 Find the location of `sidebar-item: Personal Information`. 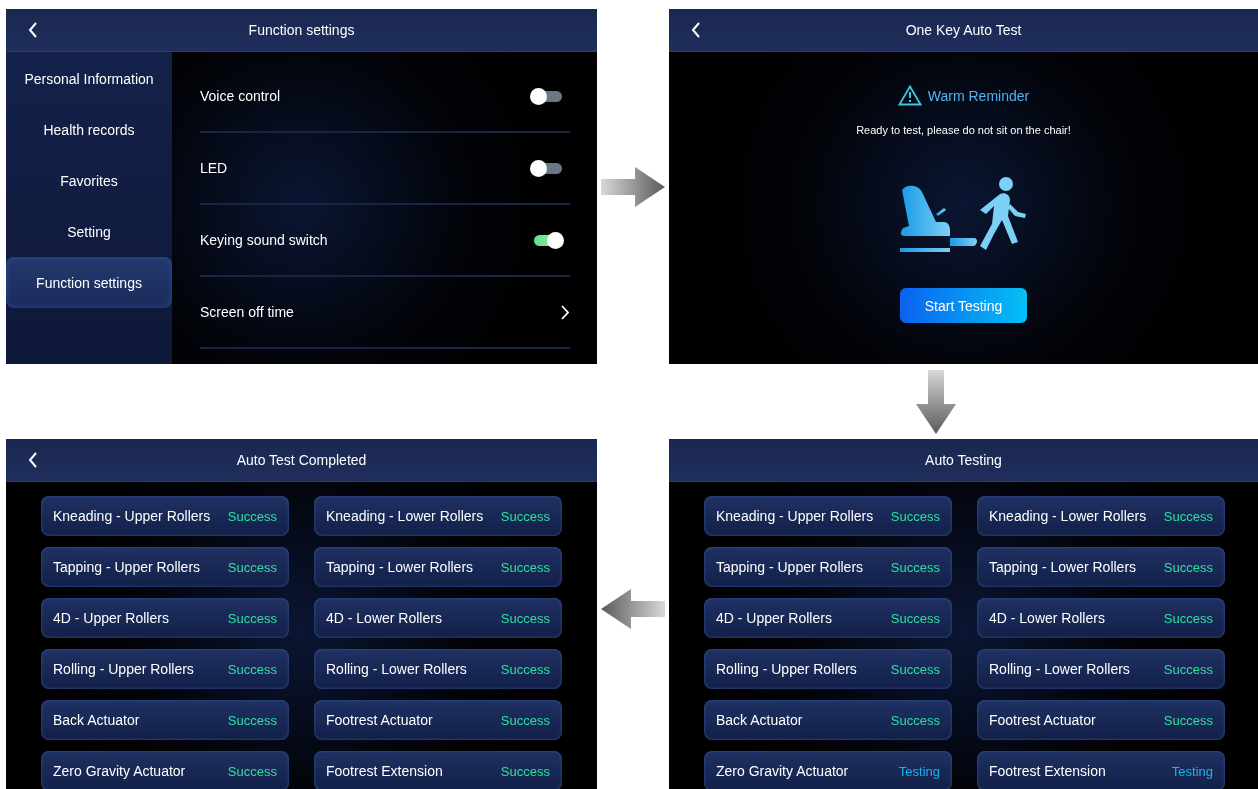

sidebar-item: Personal Information is located at coordinates (89, 78).